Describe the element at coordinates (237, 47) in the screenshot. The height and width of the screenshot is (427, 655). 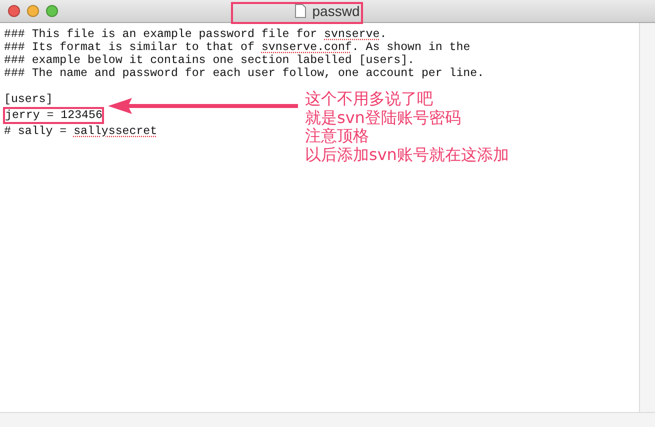
I see `code-line: ### Its format is similar to that of svnserve.conf. As shown in the` at that location.